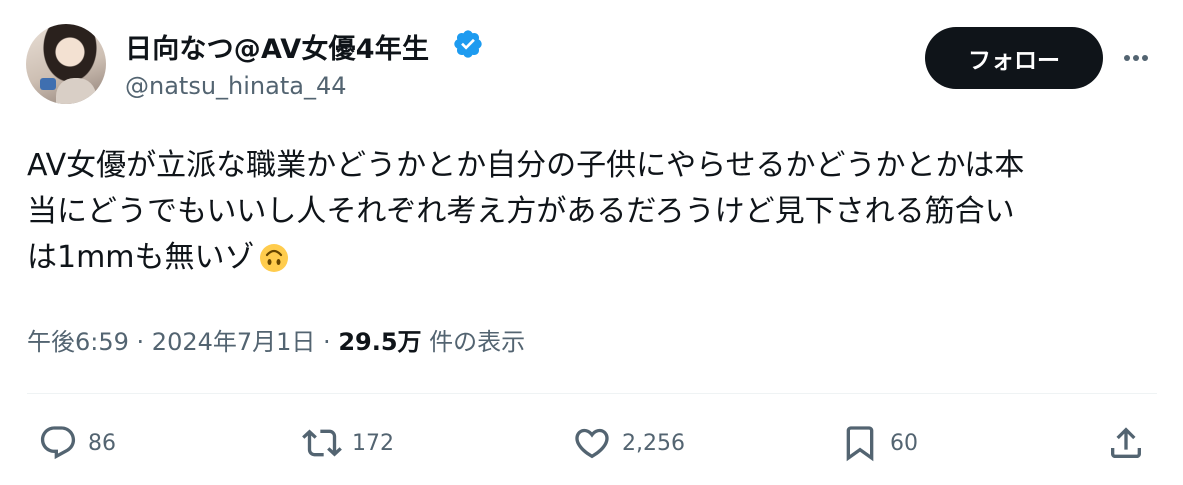  I want to click on tweet-text-line-2: 当にどうでもいいし人それぞれ考え方があるだろうけど見下される筋合い, so click(521, 211).